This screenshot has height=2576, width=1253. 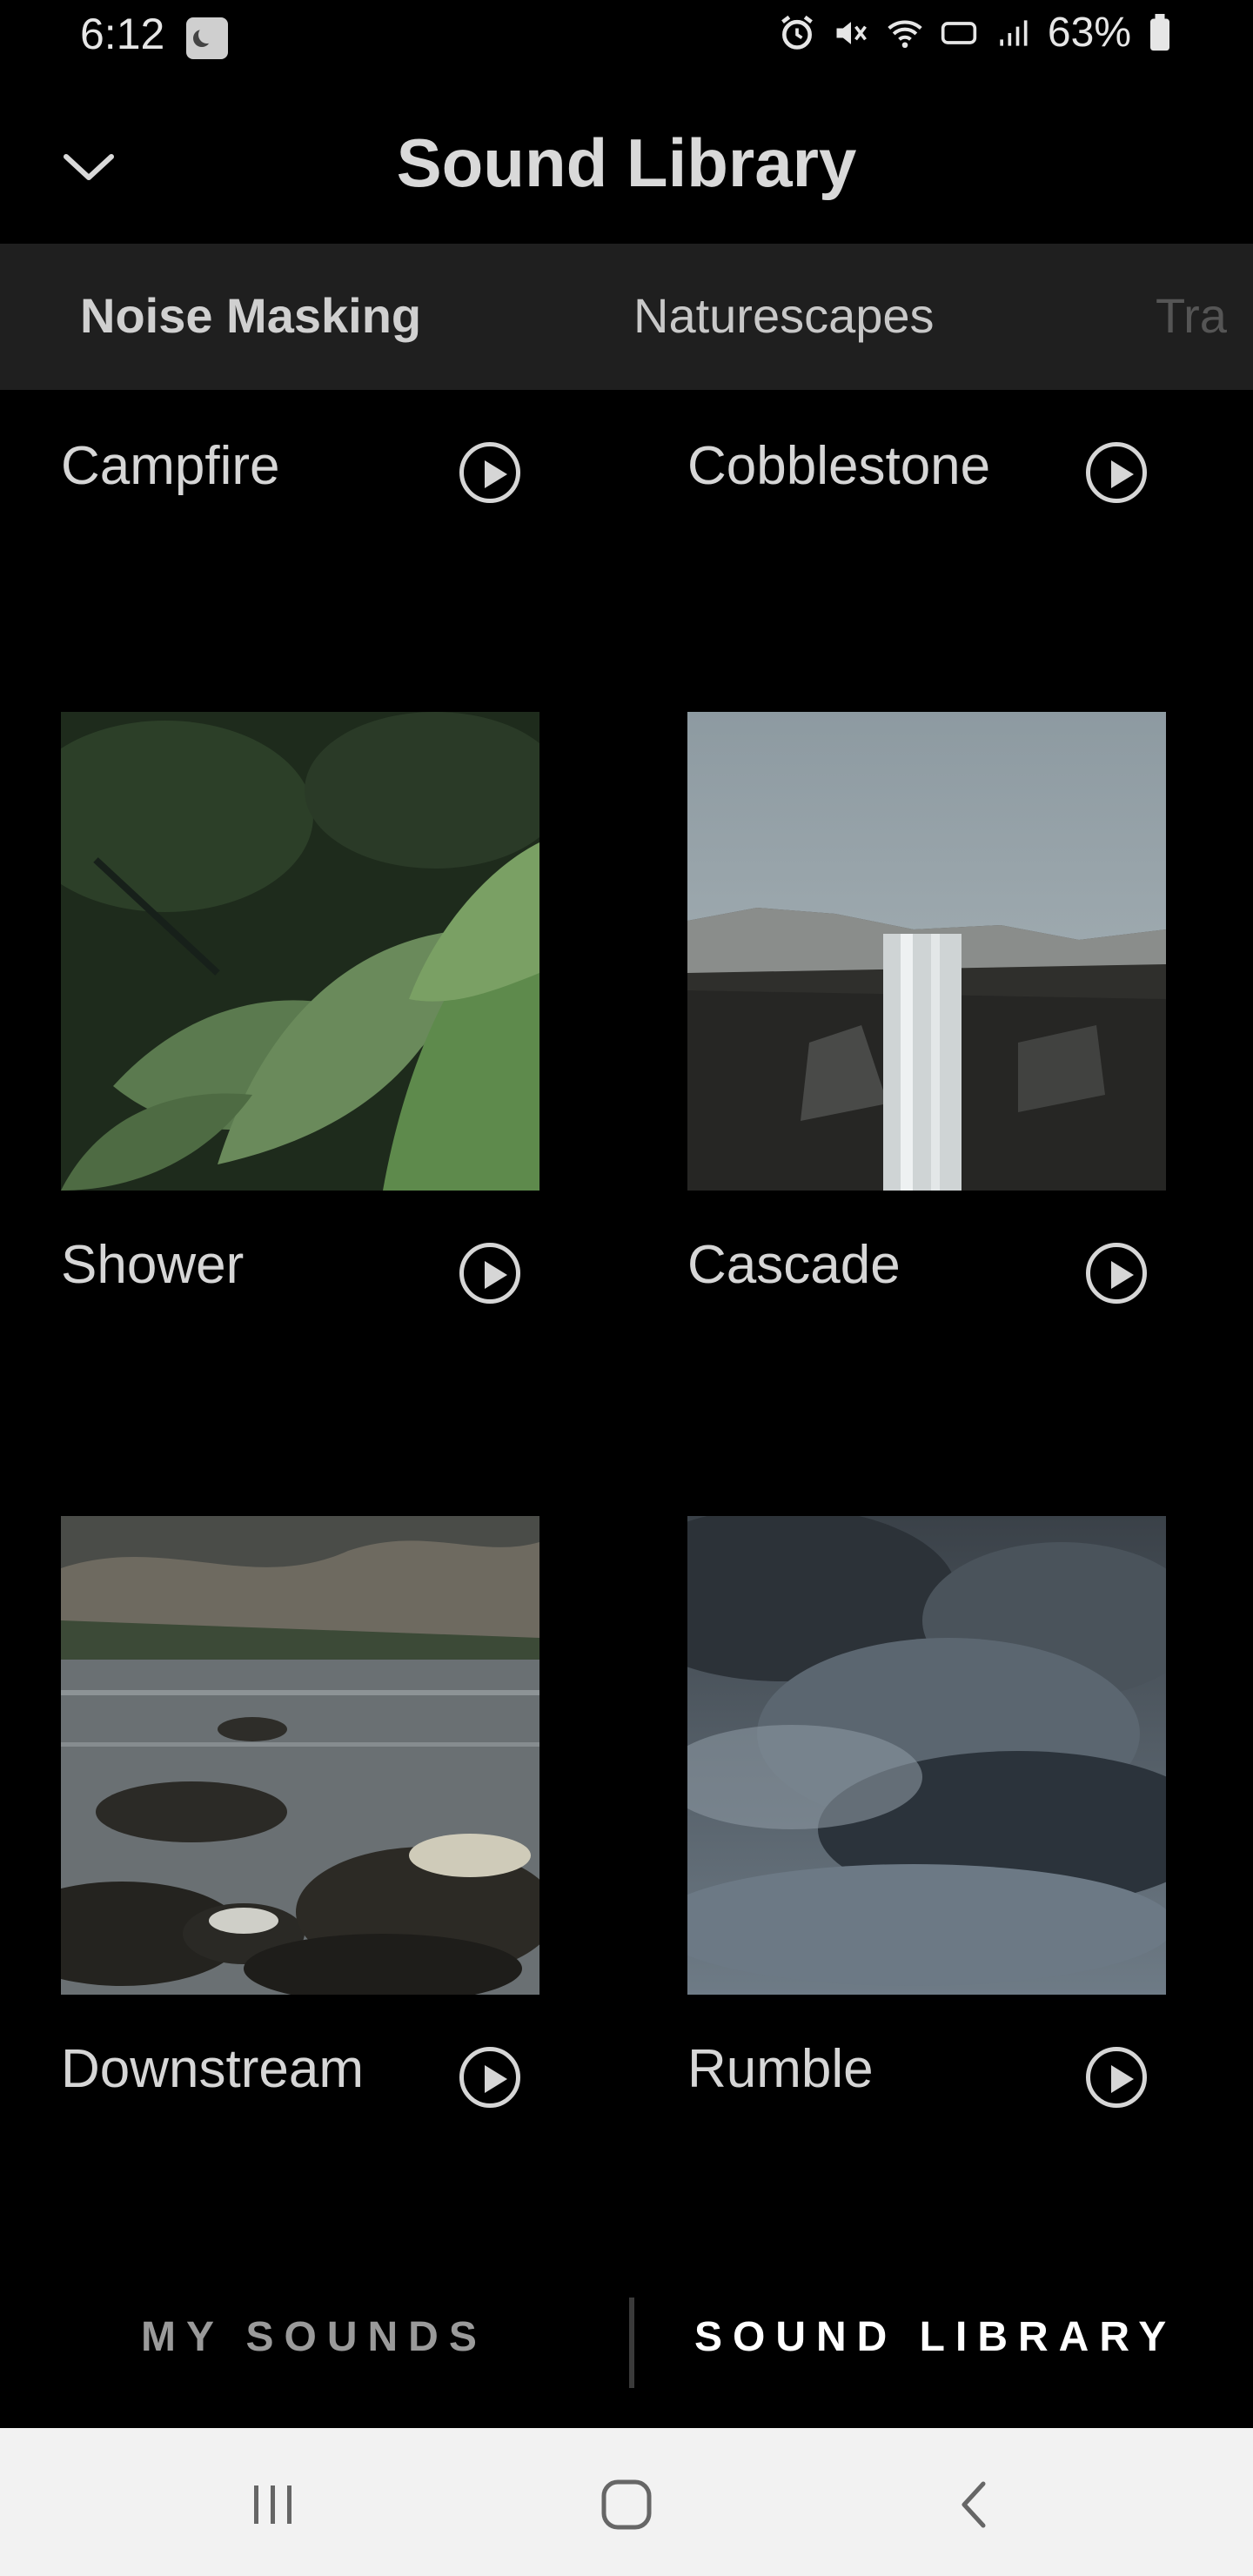 What do you see at coordinates (314, 2337) in the screenshot?
I see `my-sounds-button: MY SOUNDS` at bounding box center [314, 2337].